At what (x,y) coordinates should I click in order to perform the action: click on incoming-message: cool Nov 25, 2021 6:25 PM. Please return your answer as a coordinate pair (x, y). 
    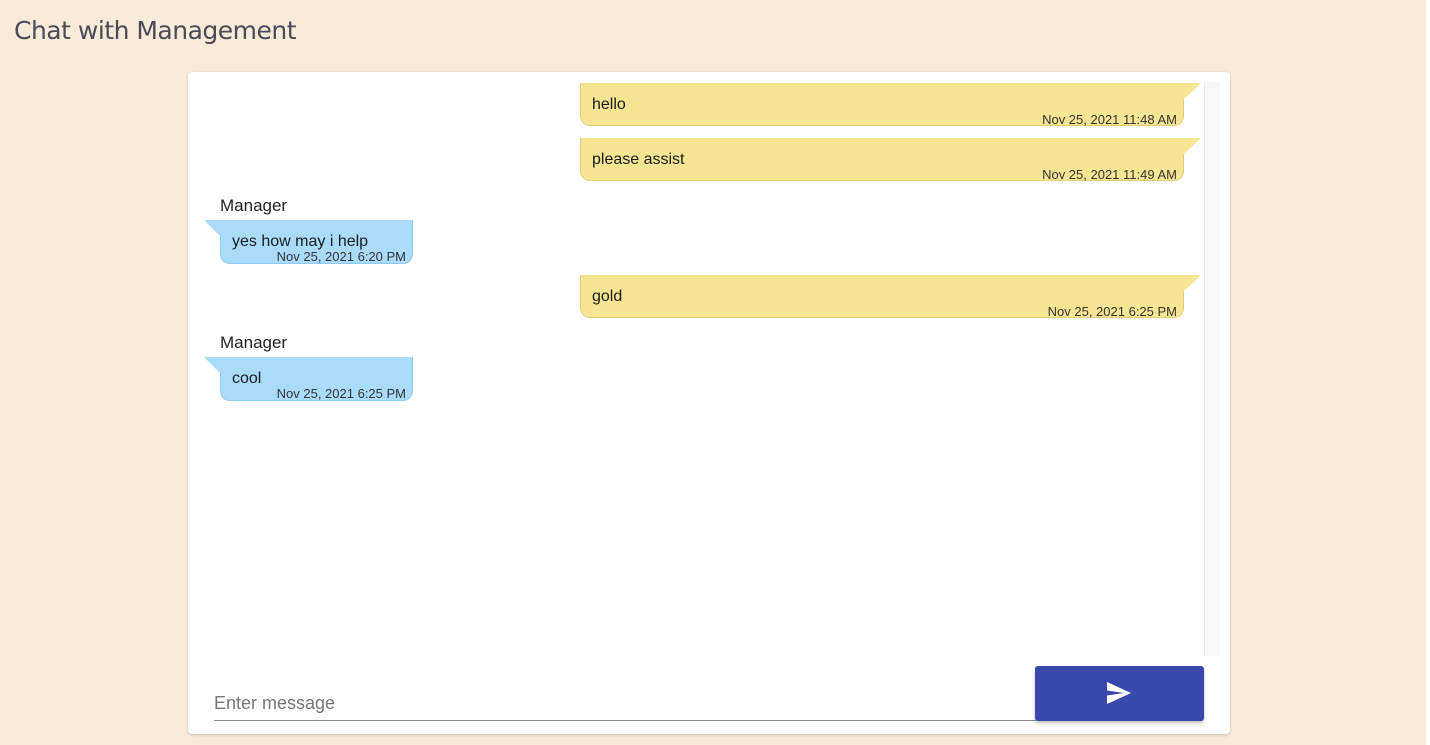
    Looking at the image, I should click on (308, 379).